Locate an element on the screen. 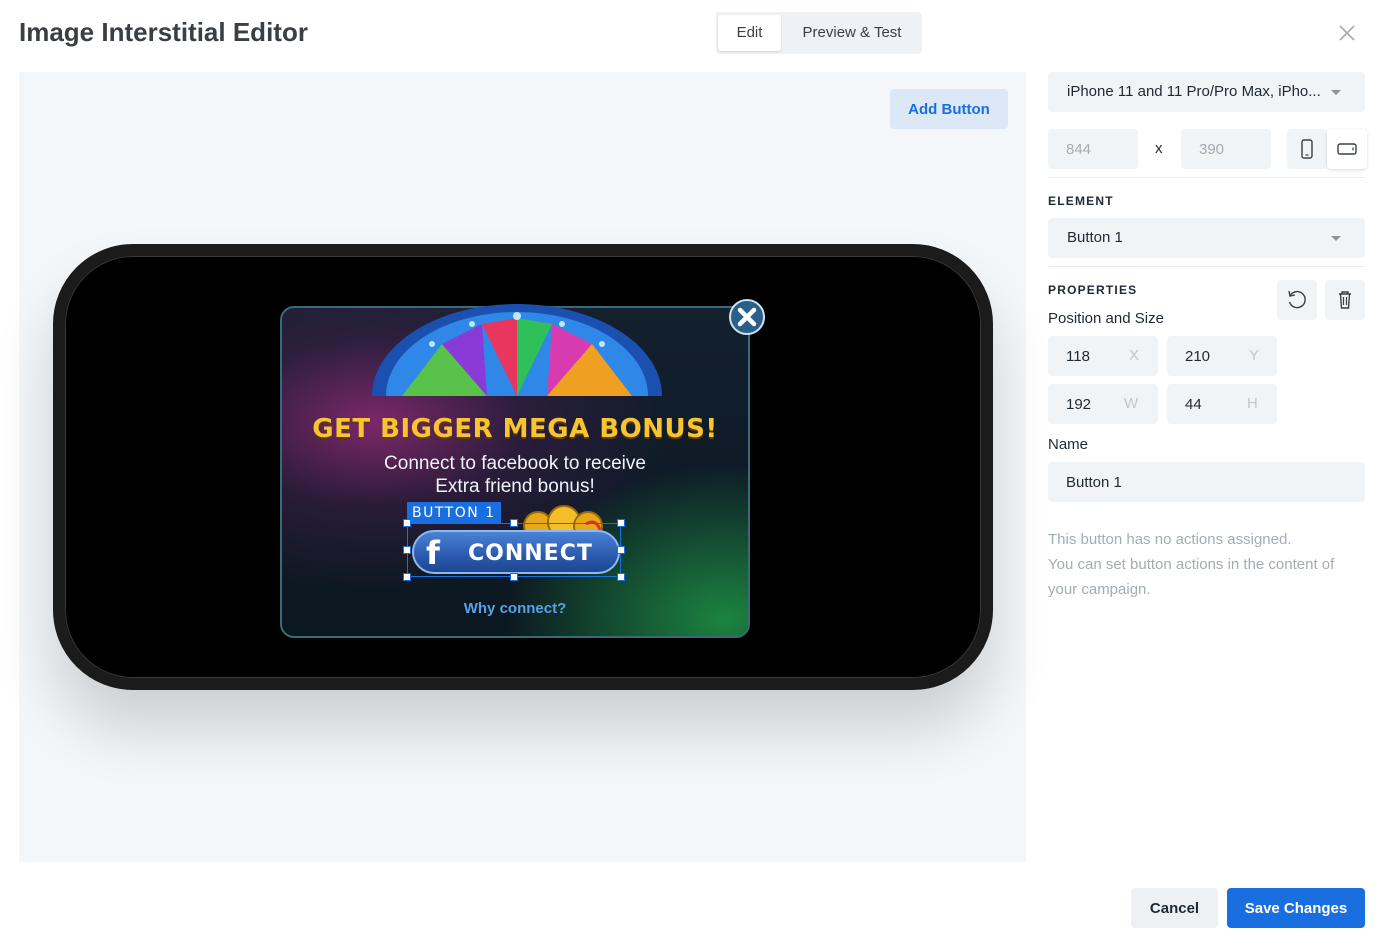  y-field is located at coordinates (1222, 356).